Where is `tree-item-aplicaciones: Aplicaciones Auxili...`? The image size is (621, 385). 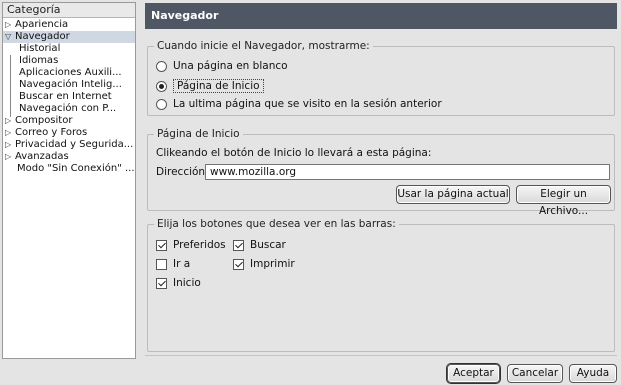 tree-item-aplicaciones: Aplicaciones Auxili... is located at coordinates (69, 73).